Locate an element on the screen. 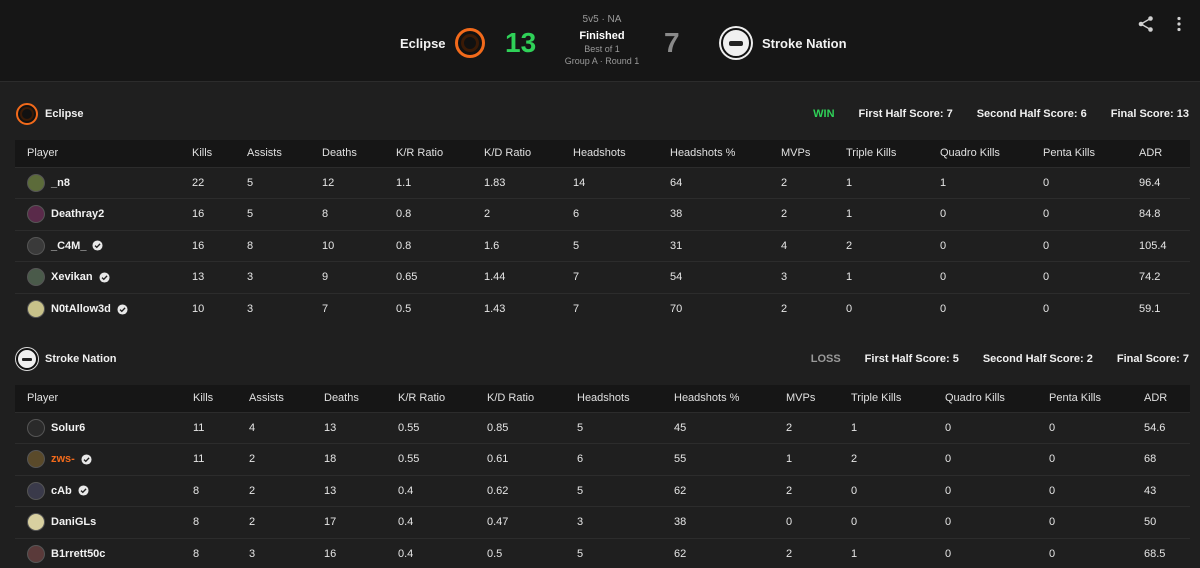 Image resolution: width=1200 pixels, height=568 pixels. player-name: Deathray2 is located at coordinates (77, 214).